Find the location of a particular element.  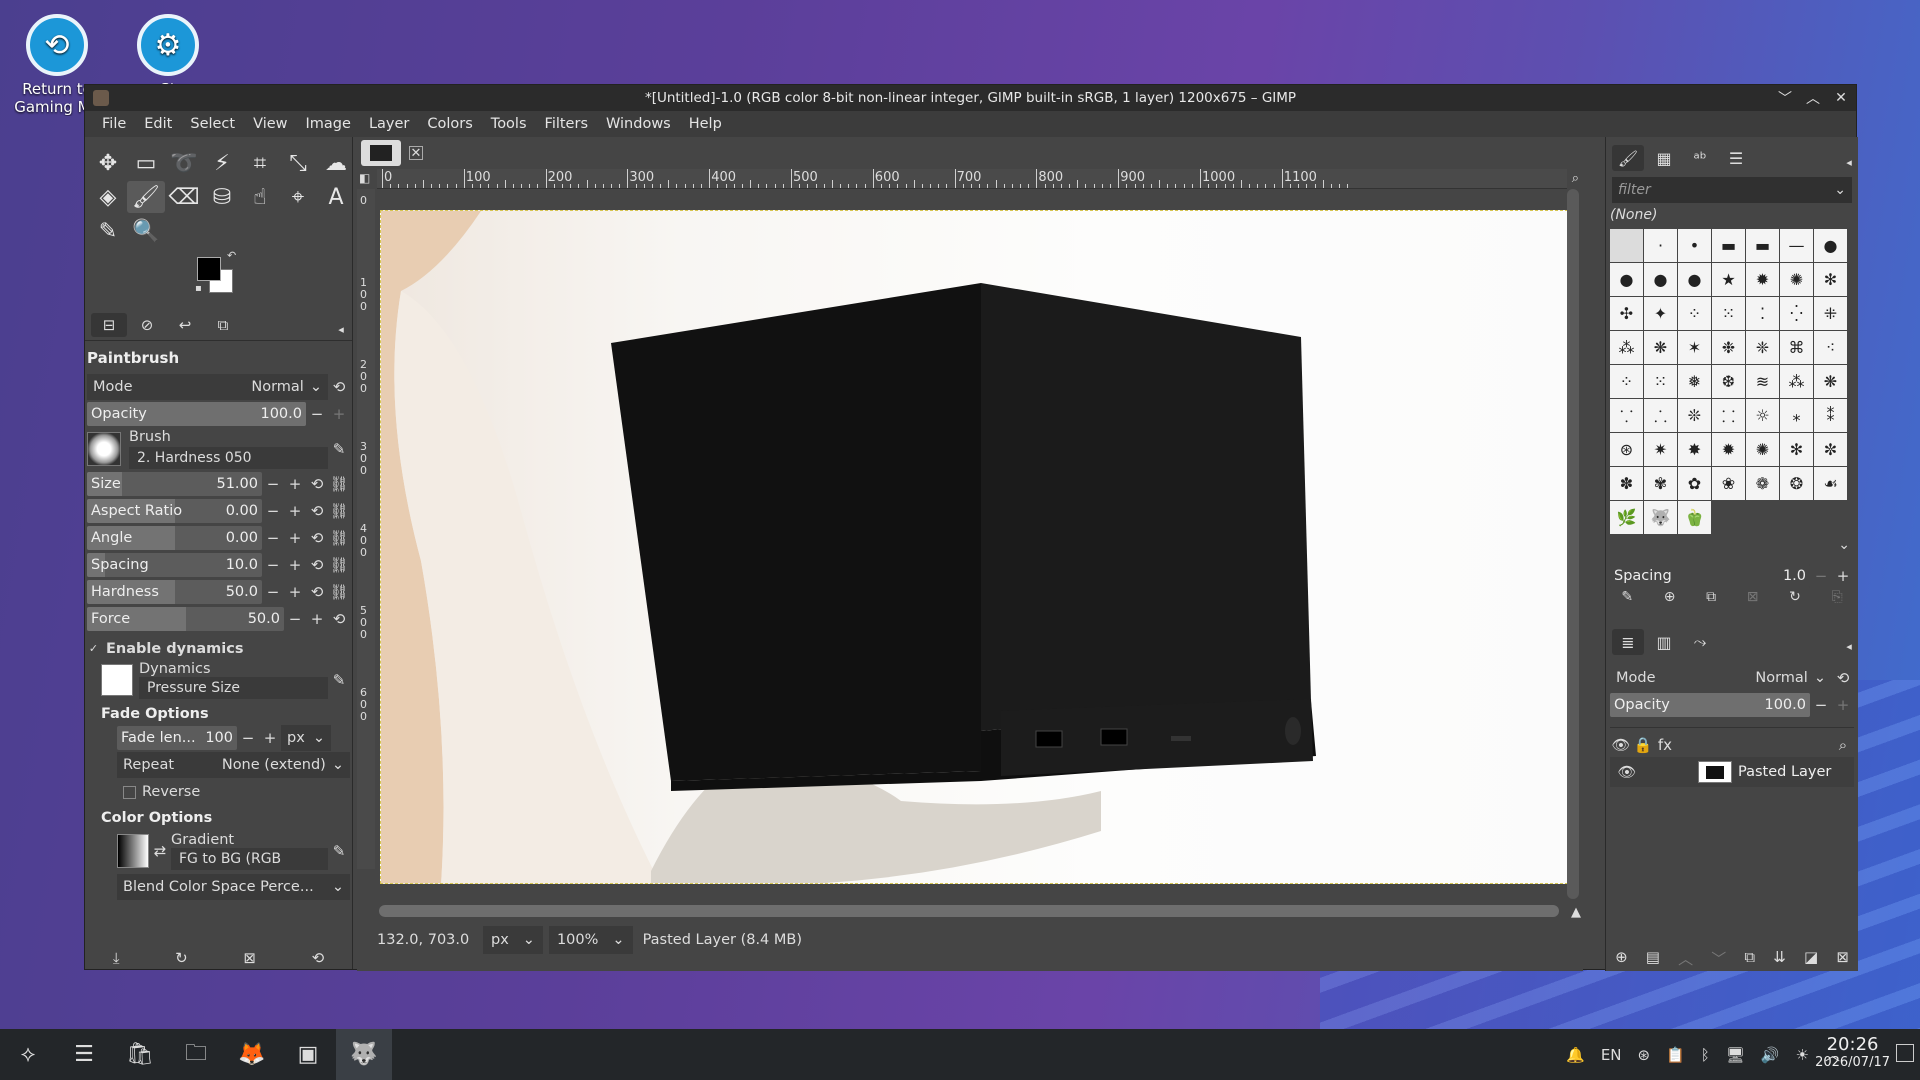

color-picker-tool-icon: ✎ is located at coordinates (108, 231).